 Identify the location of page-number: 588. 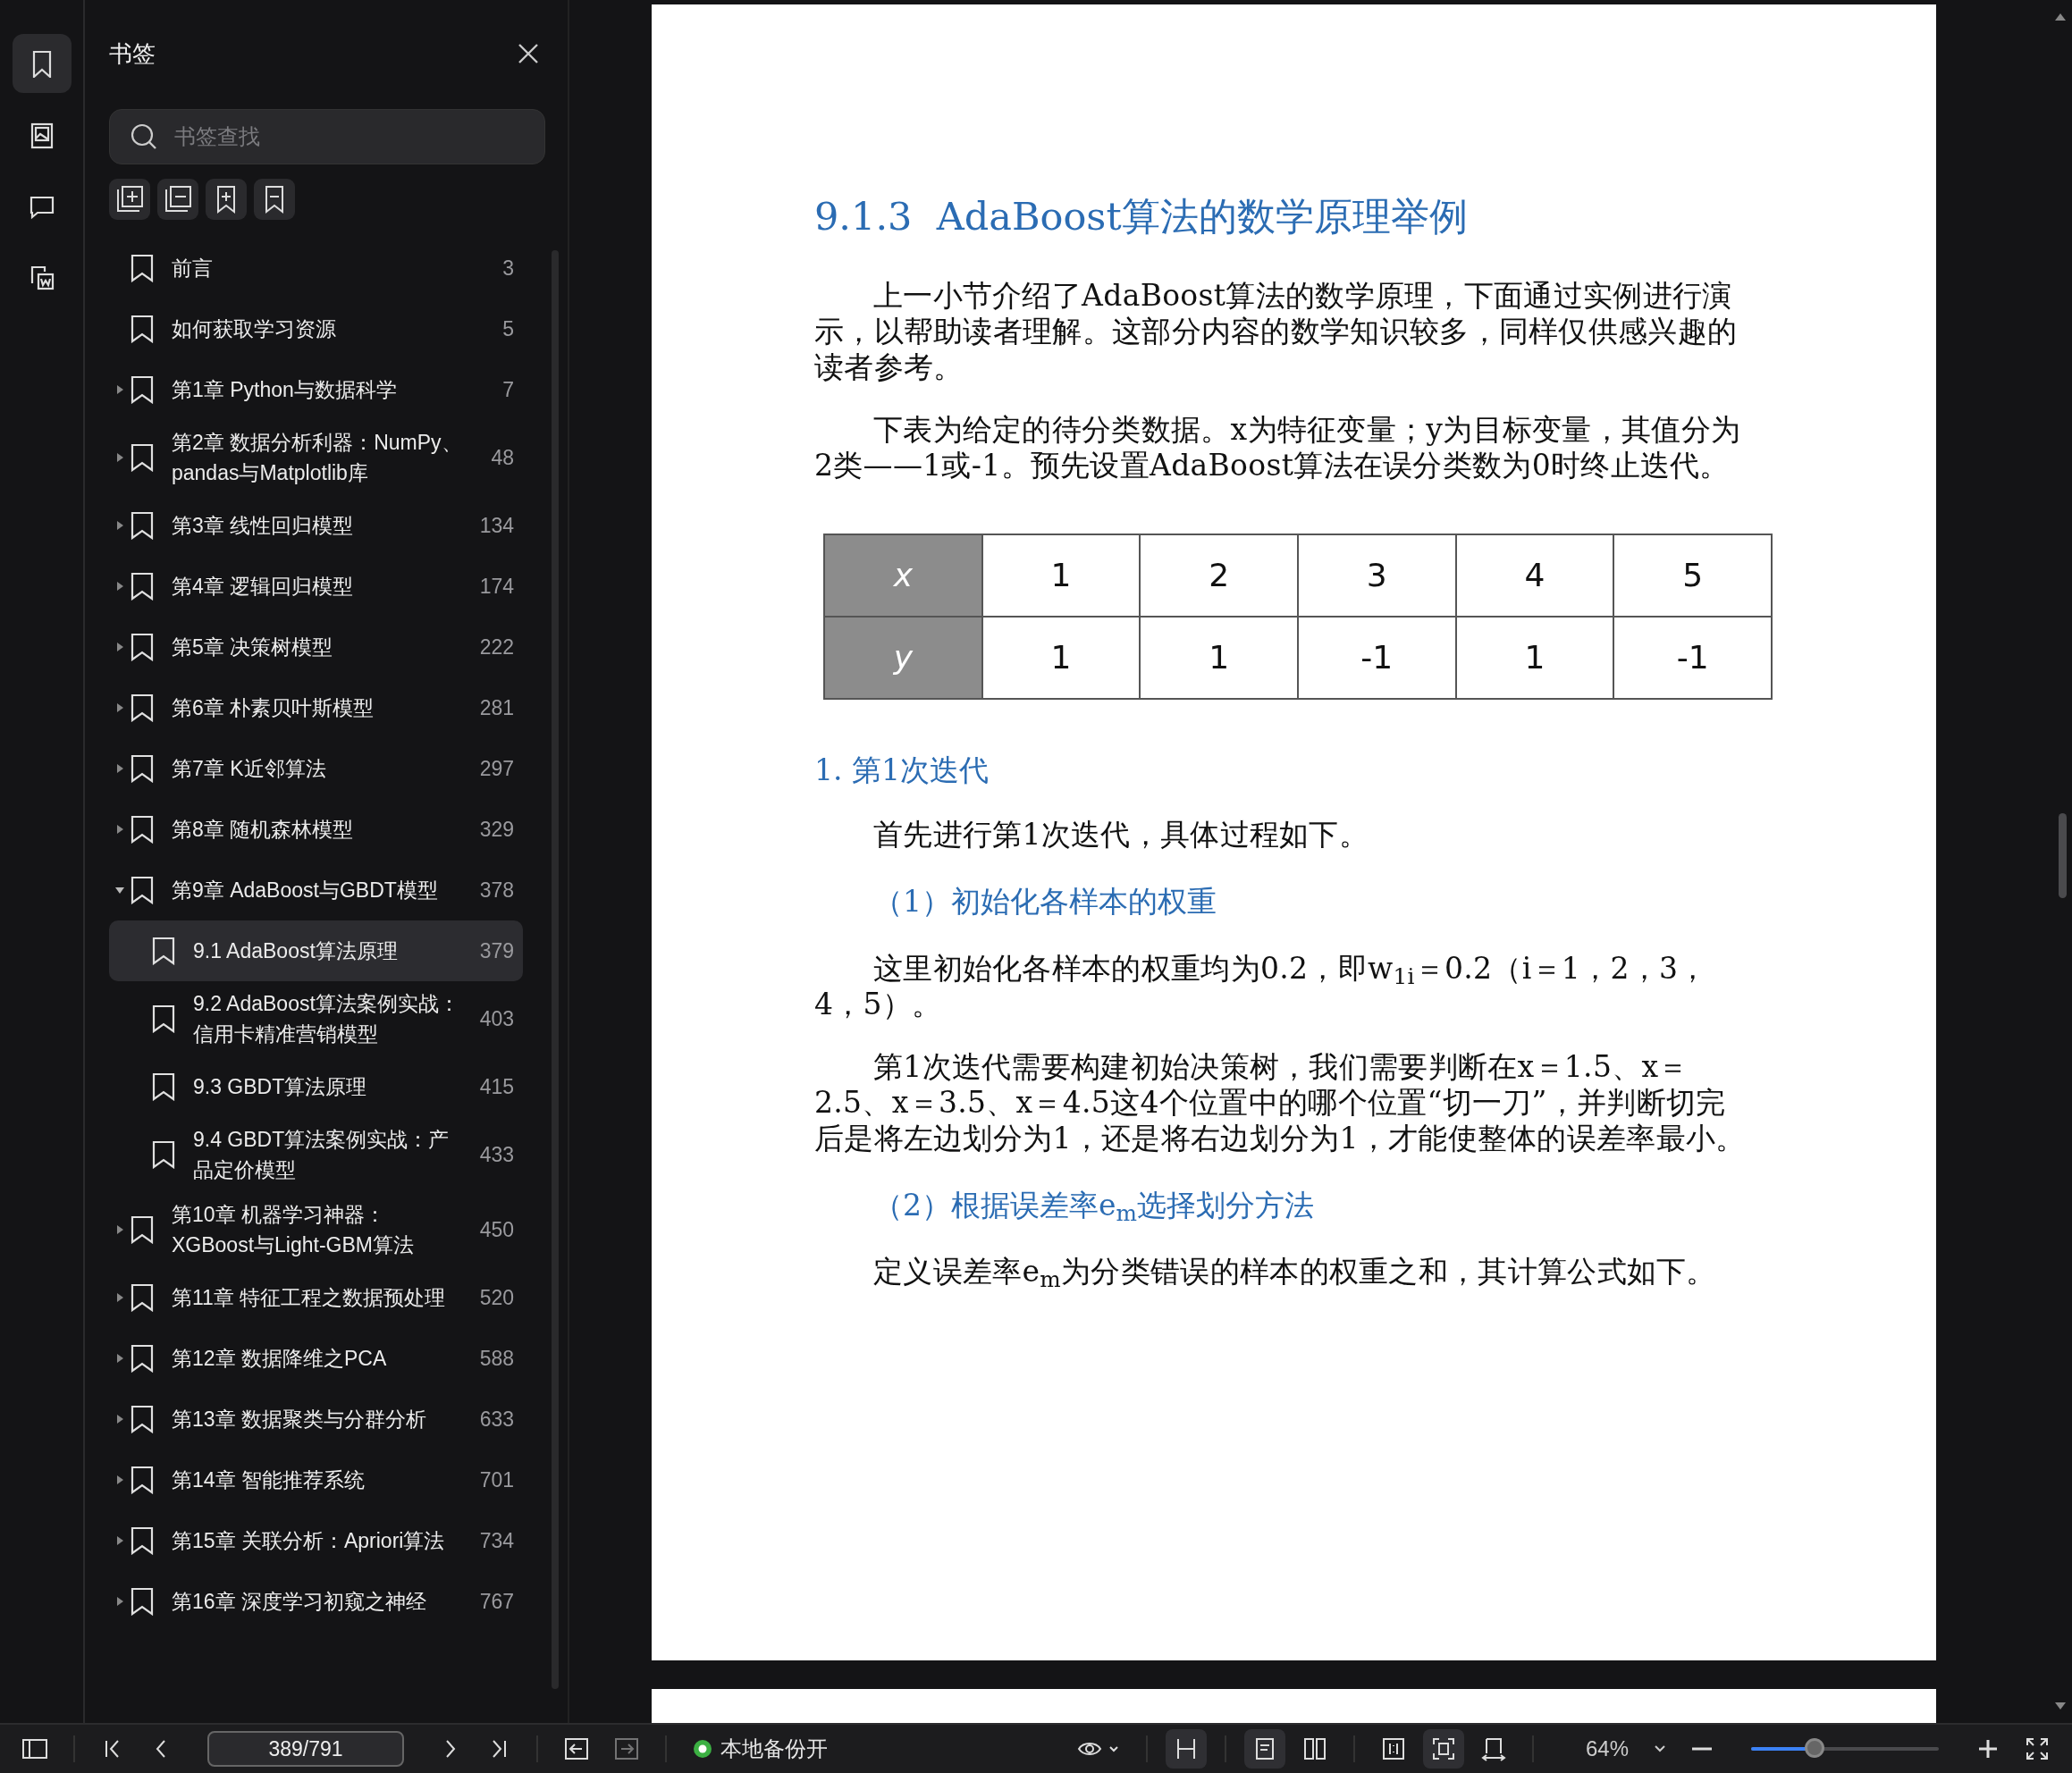
(496, 1358).